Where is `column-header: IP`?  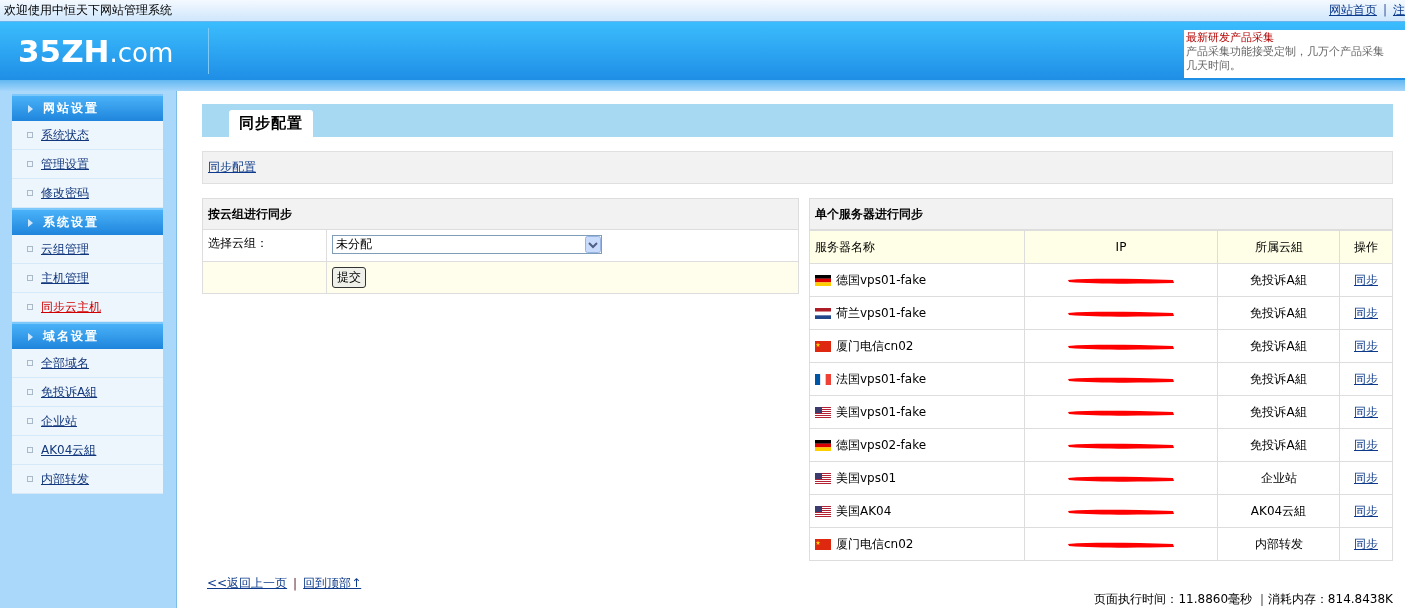 column-header: IP is located at coordinates (1121, 247).